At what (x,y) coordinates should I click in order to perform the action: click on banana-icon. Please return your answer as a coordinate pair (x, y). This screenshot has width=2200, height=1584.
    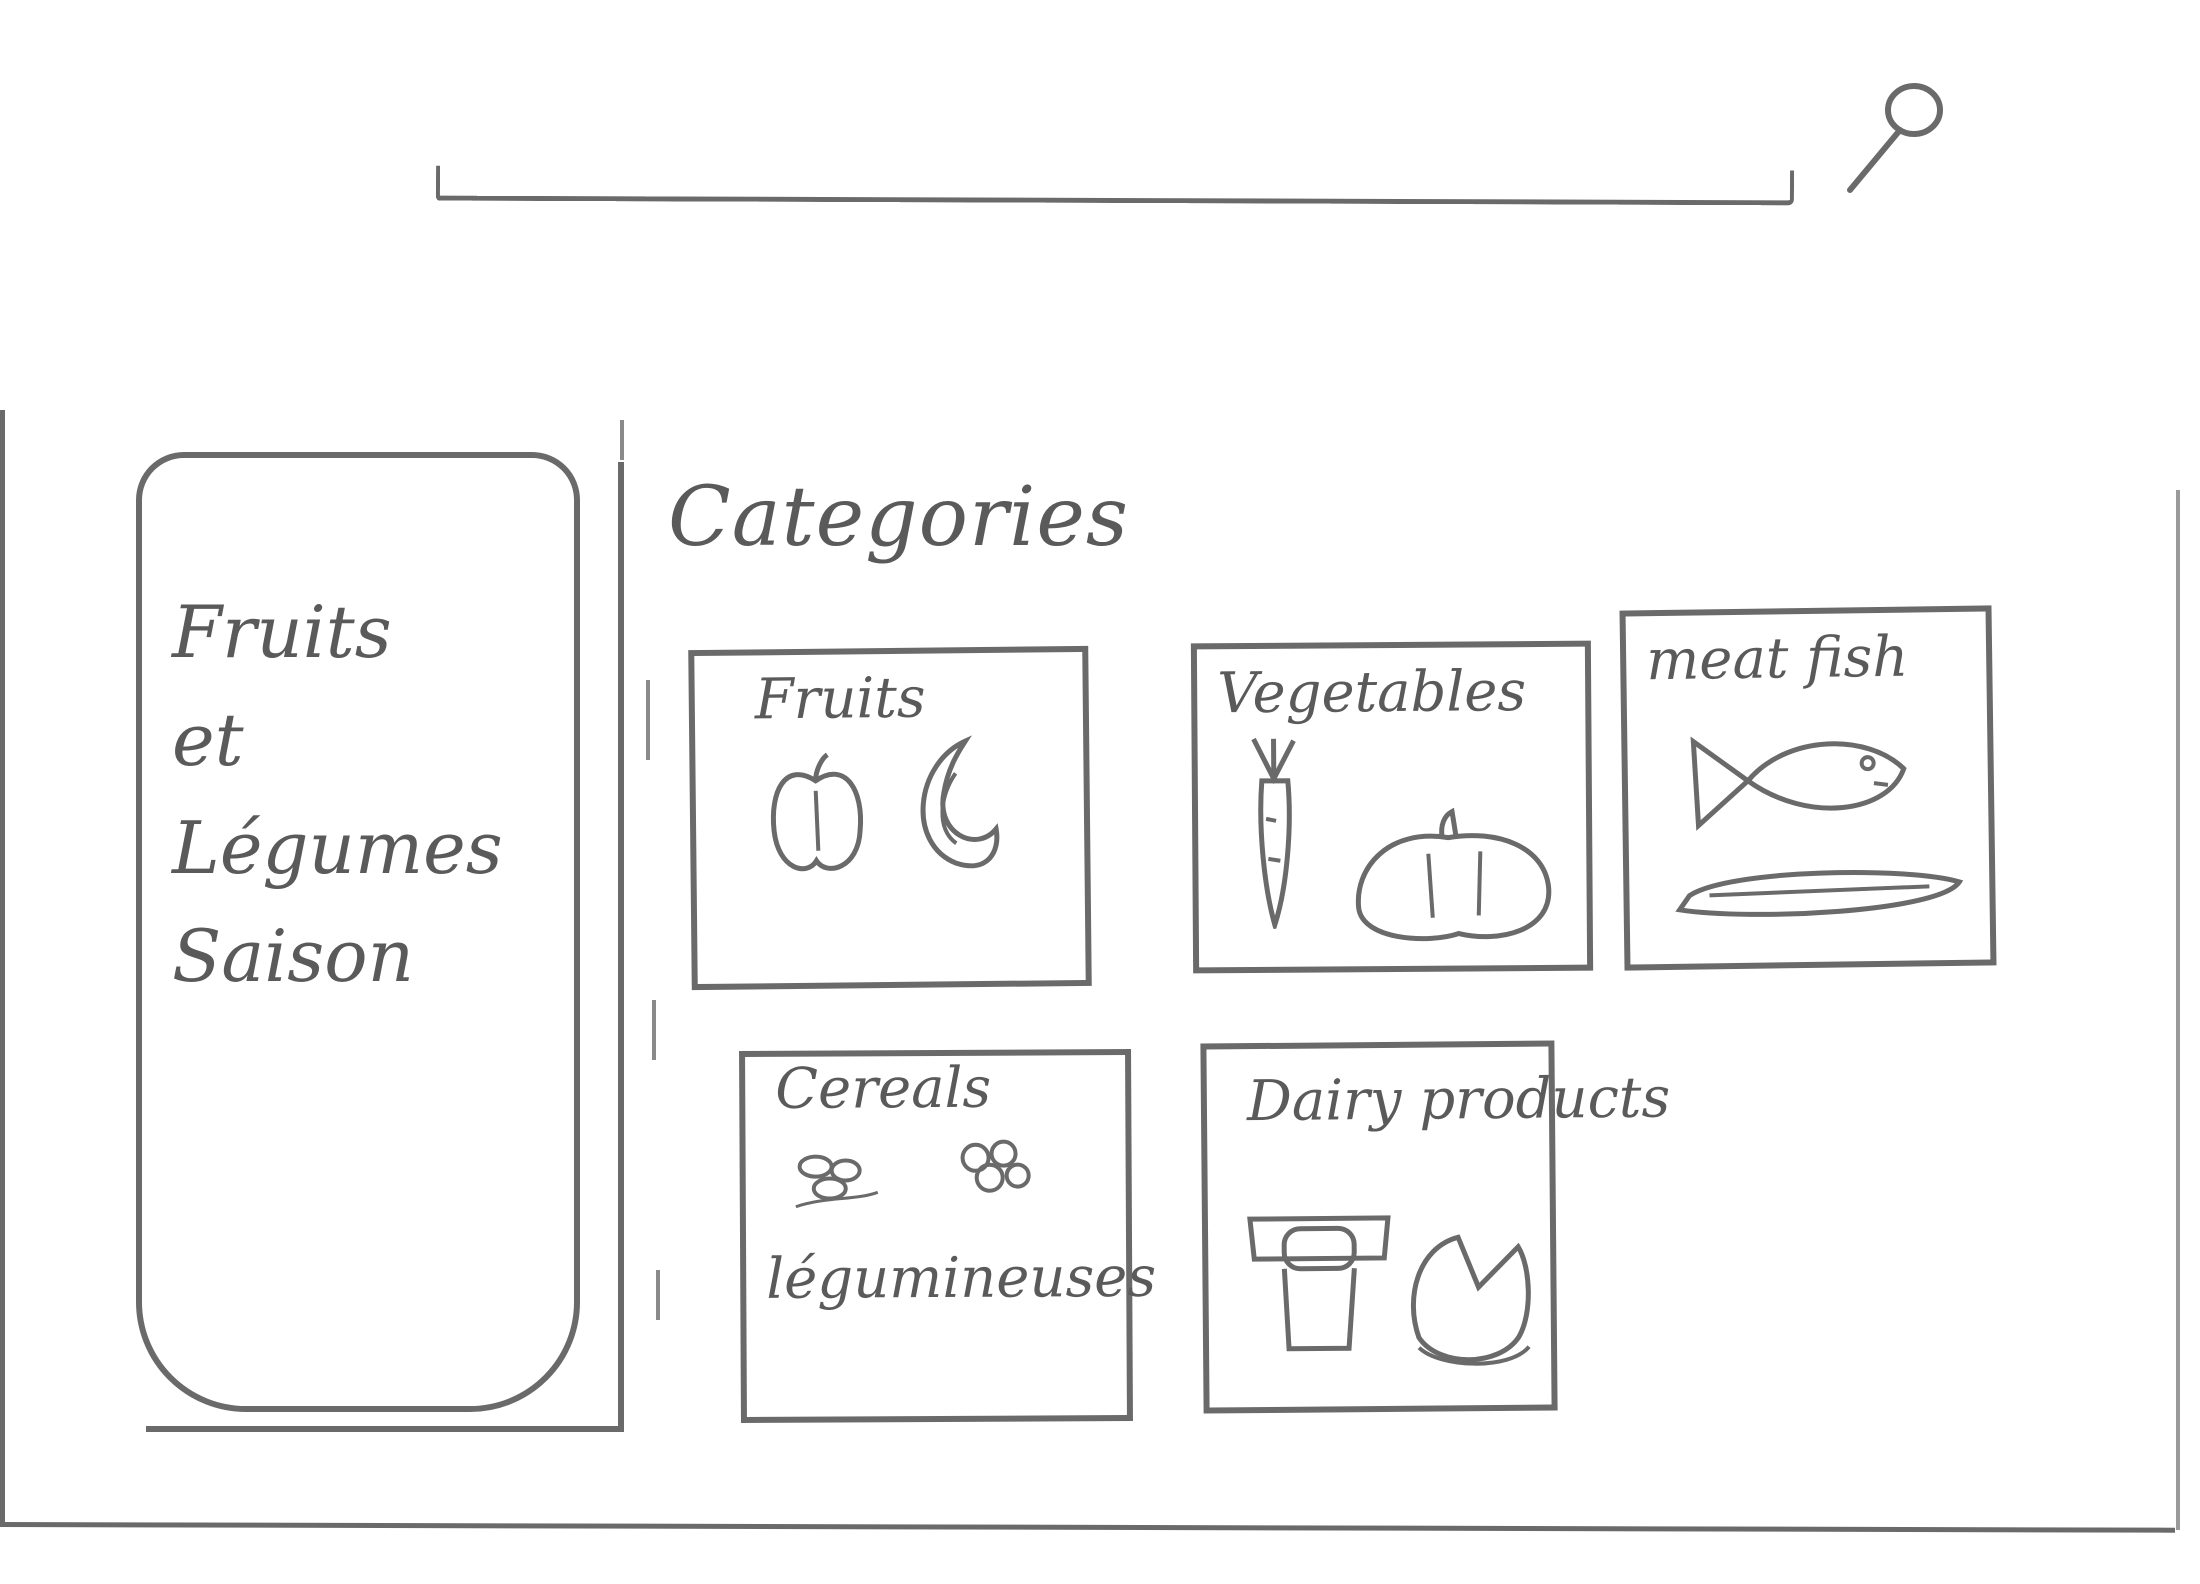
    Looking at the image, I should click on (960, 802).